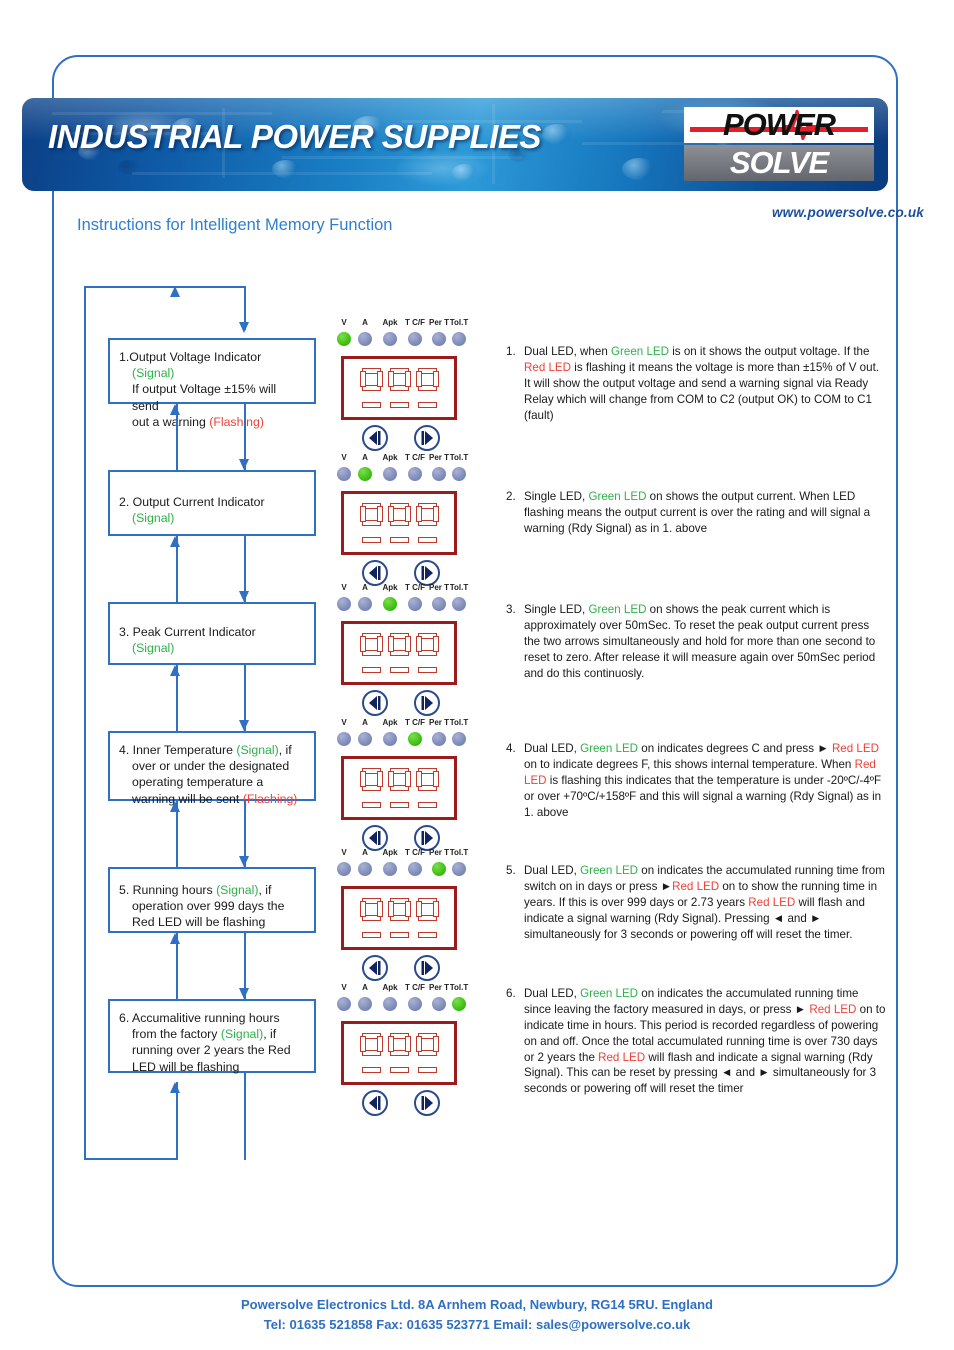  What do you see at coordinates (211, 766) in the screenshot?
I see `flow-box-4-line2: over or under the designated` at bounding box center [211, 766].